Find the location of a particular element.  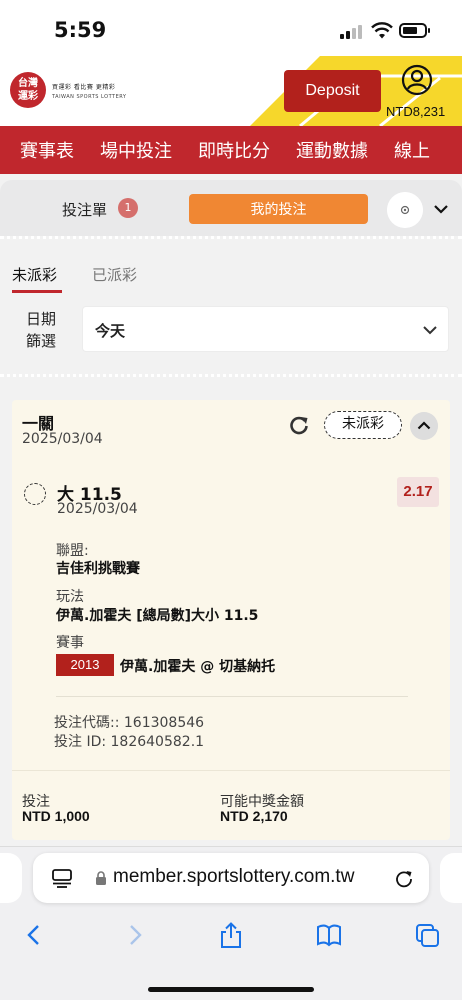

bet-slip-tab: 投注單 is located at coordinates (84, 209).